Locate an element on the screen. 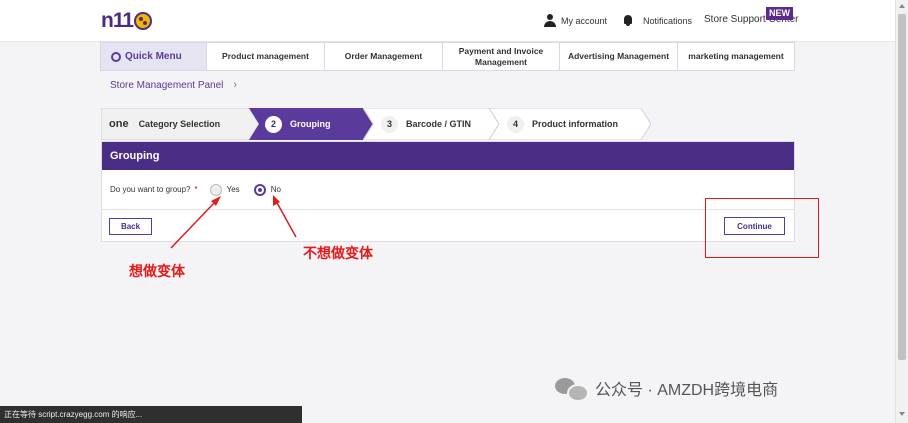  step-number: 2 is located at coordinates (273, 124).